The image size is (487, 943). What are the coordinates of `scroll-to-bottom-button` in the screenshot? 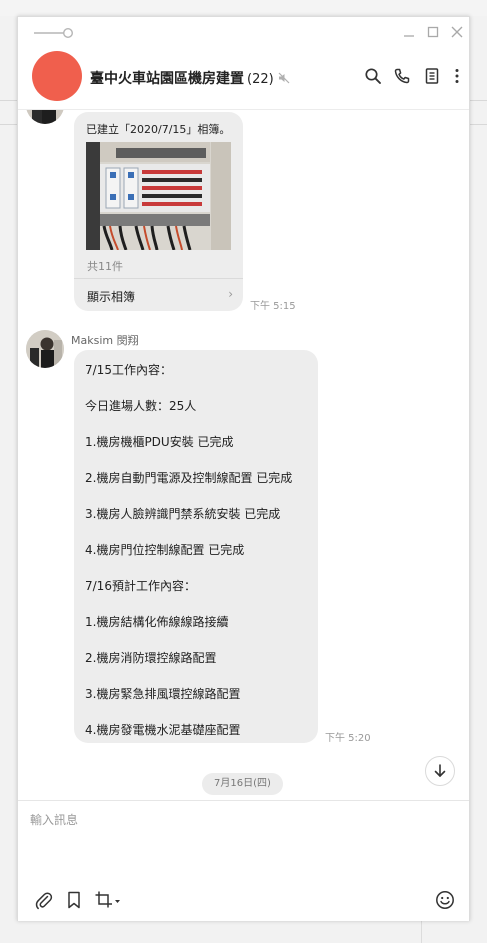 It's located at (440, 771).